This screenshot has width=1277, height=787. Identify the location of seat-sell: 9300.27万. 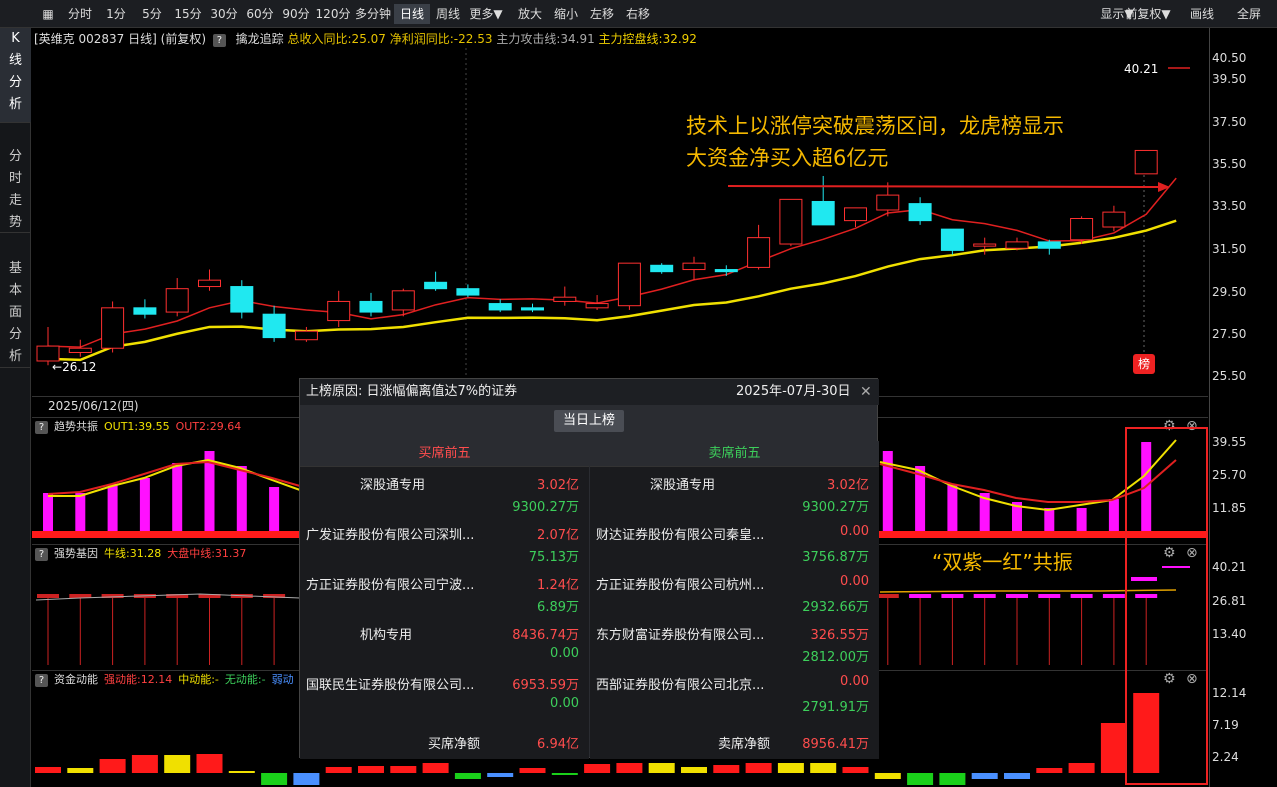
(835, 507).